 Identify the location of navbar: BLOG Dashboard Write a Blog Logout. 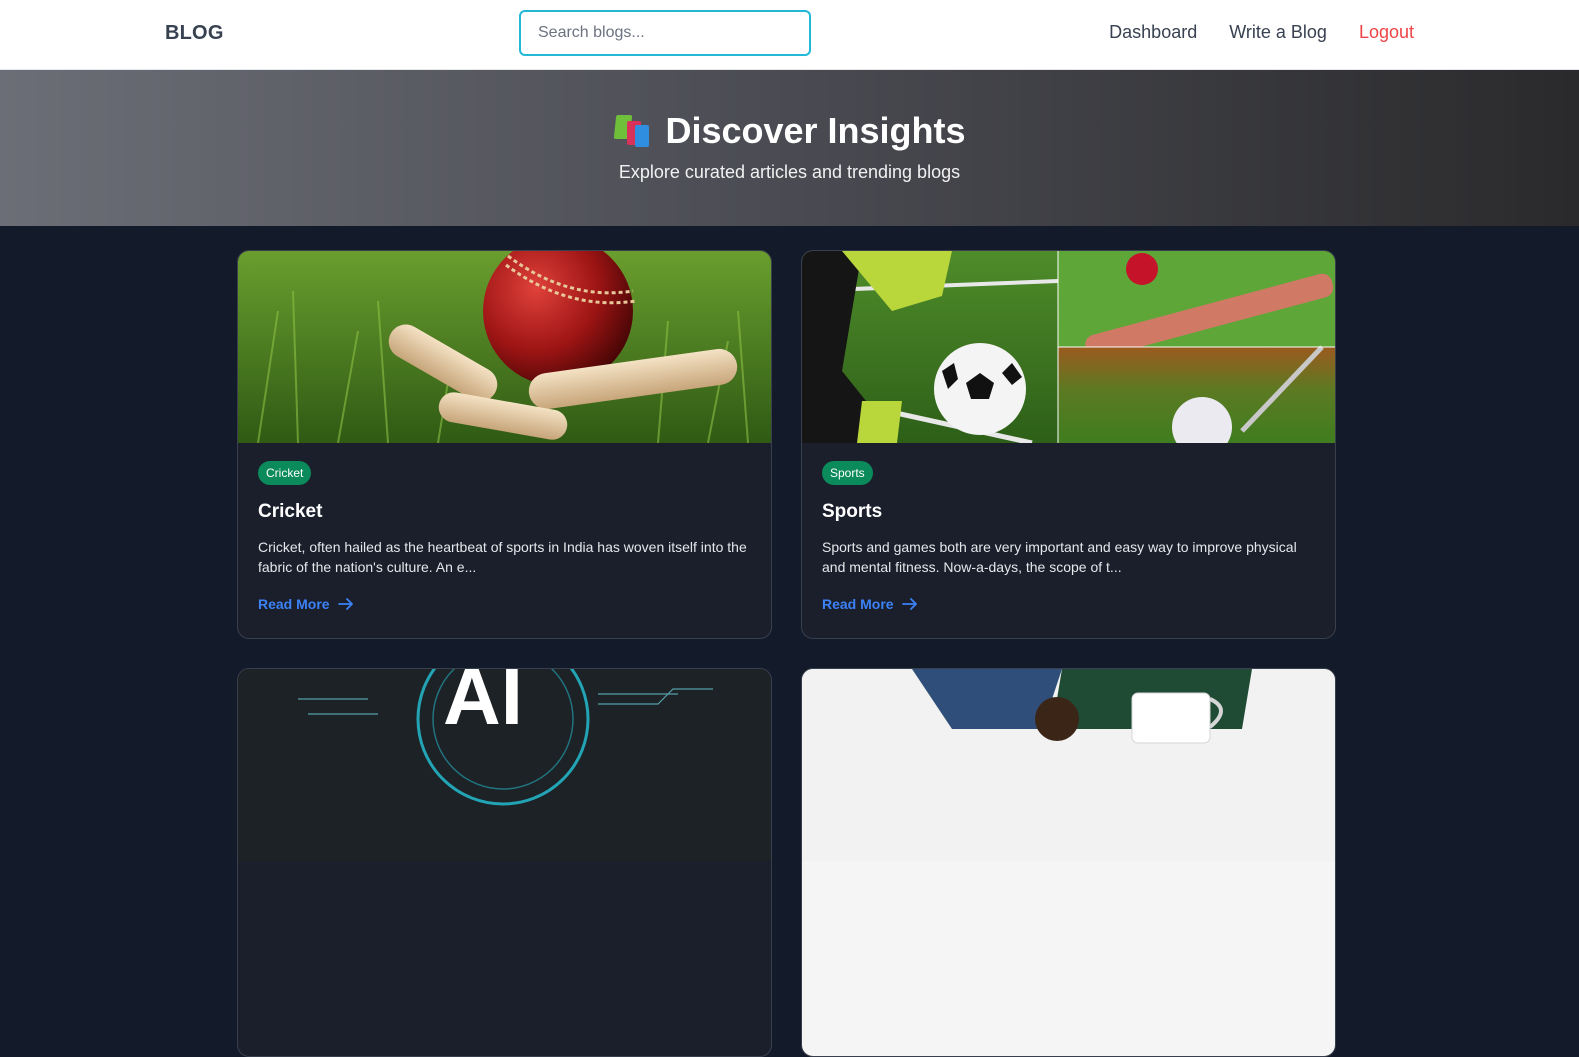
(789, 35).